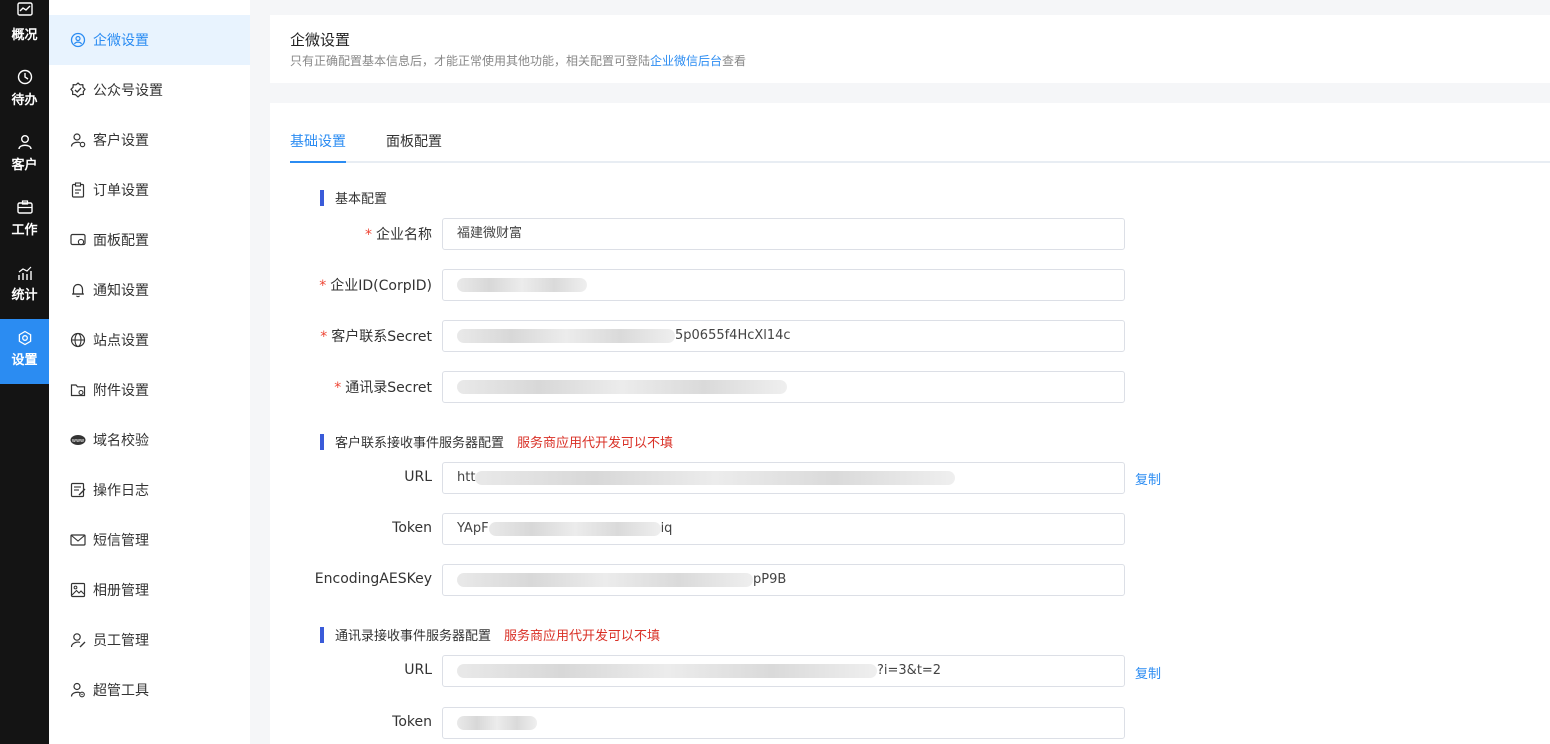  What do you see at coordinates (418, 670) in the screenshot?
I see `contacts-url-label: URL` at bounding box center [418, 670].